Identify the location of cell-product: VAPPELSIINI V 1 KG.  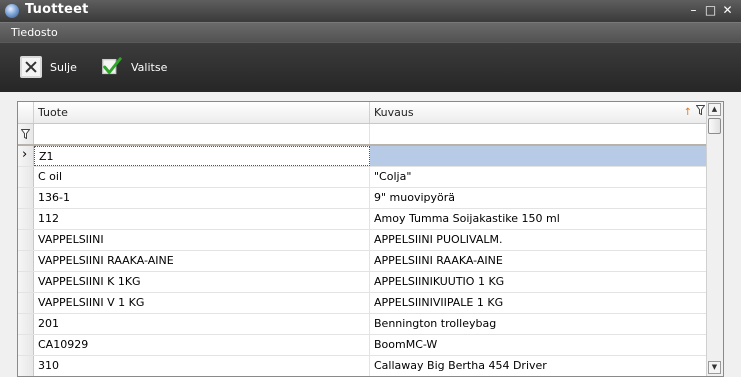
(202, 303).